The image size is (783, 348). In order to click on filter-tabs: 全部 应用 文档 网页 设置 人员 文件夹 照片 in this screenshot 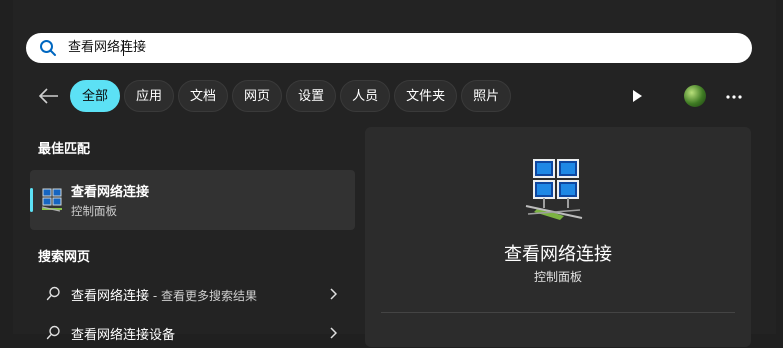, I will do `click(291, 96)`.